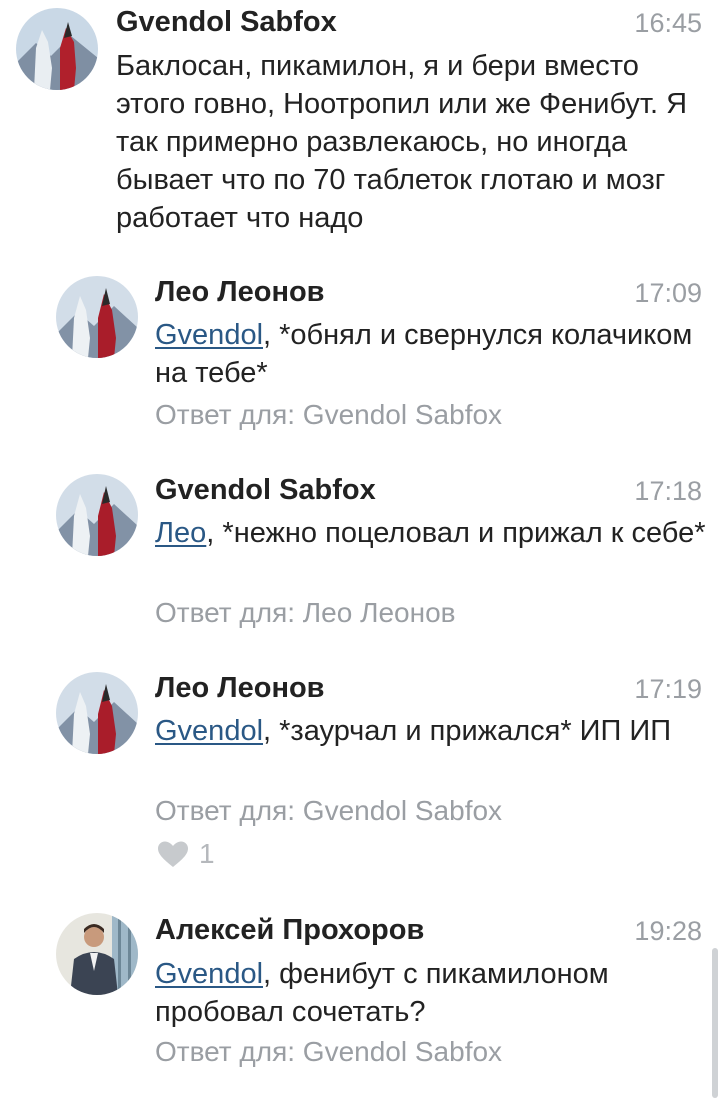 The height and width of the screenshot is (1099, 720). What do you see at coordinates (668, 293) in the screenshot?
I see `comment-time: 17:09` at bounding box center [668, 293].